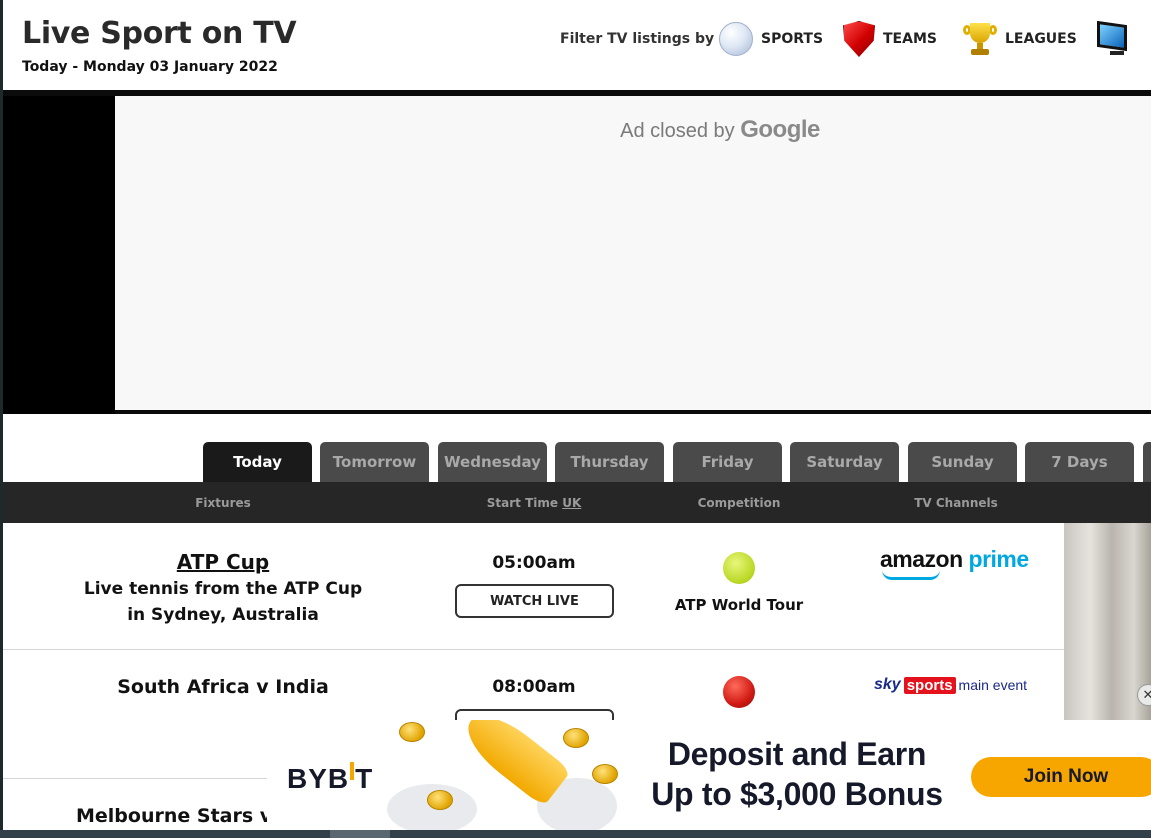  What do you see at coordinates (797, 774) in the screenshot?
I see `promo-headline: Deposit and Earn Up to $3,000 Bonus` at bounding box center [797, 774].